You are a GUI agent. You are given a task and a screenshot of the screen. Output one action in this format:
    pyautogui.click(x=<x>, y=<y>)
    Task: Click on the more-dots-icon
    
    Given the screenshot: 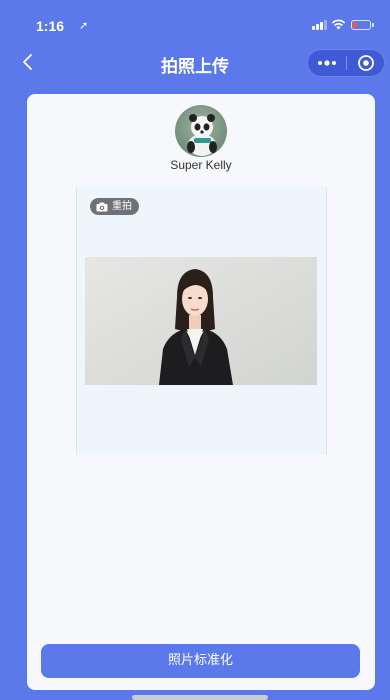 What is the action you would take?
    pyautogui.click(x=327, y=63)
    